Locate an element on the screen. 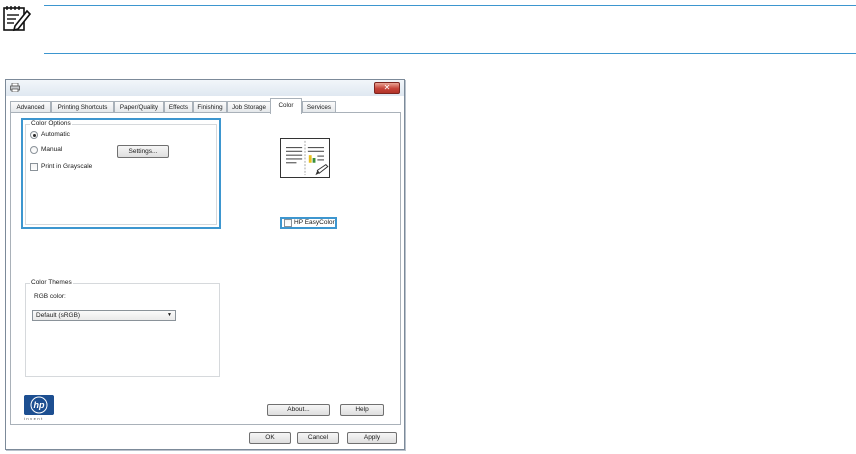 This screenshot has height=454, width=856. dropdown-arrow-icon: ▼ is located at coordinates (169, 315).